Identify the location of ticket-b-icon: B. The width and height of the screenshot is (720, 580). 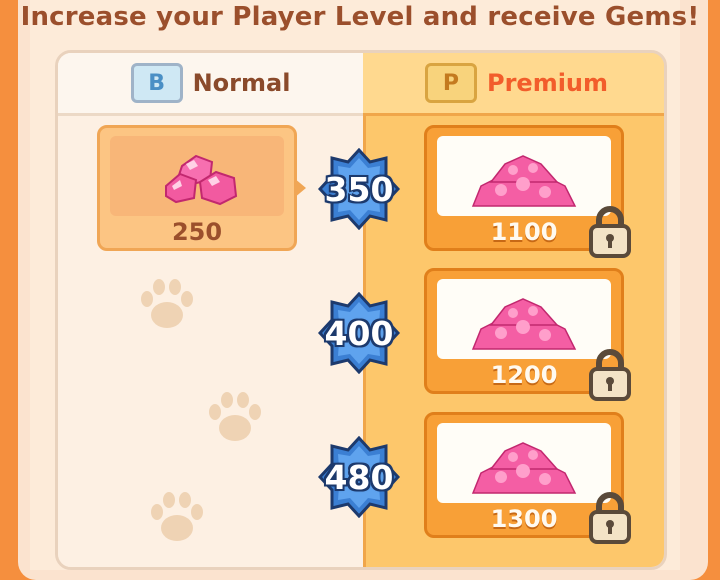
(156, 83).